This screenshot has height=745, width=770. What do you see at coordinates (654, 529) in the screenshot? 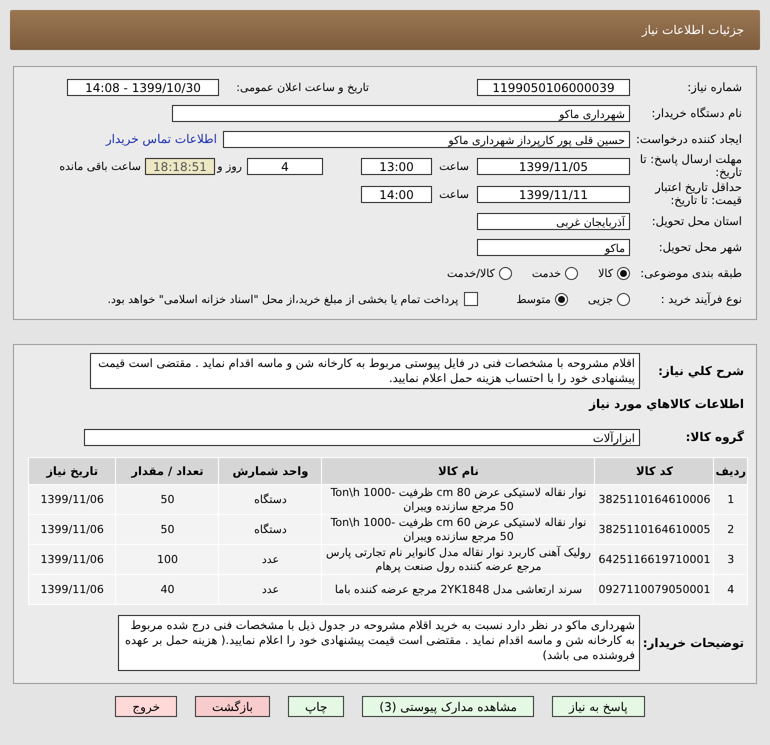
I see `table-cell: 3825110164610005` at bounding box center [654, 529].